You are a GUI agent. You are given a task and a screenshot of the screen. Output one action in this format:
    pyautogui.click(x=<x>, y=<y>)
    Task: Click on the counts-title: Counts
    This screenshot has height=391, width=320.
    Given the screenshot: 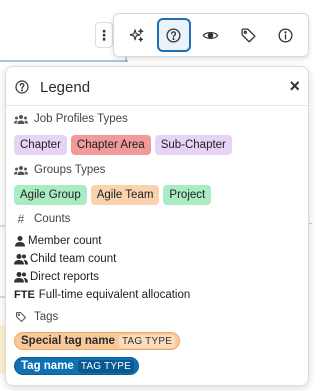 What is the action you would take?
    pyautogui.click(x=52, y=219)
    